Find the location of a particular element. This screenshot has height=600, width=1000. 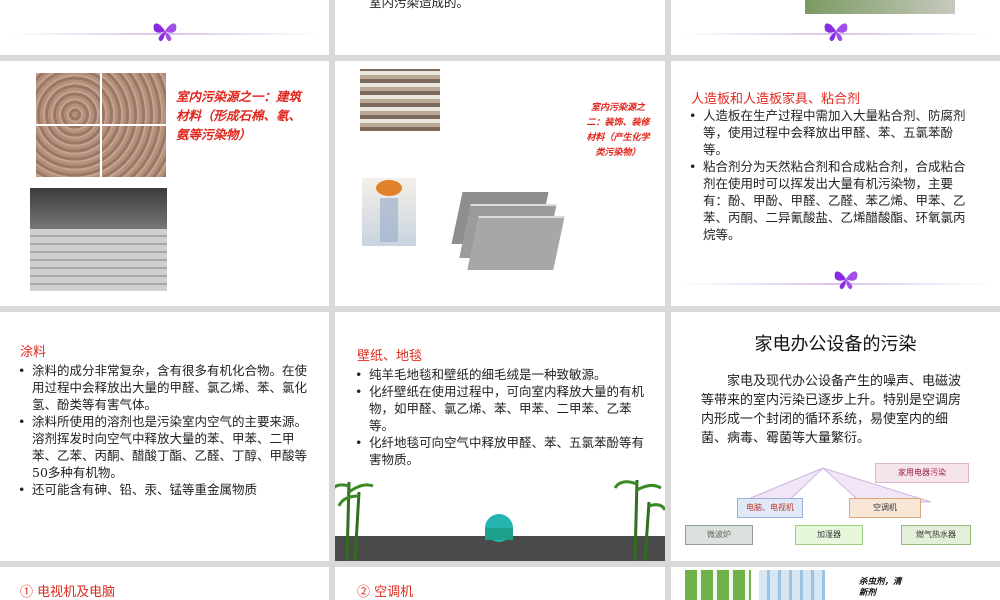

slide-heading: 人造板和人造板家具、粘合剂 is located at coordinates (776, 99).